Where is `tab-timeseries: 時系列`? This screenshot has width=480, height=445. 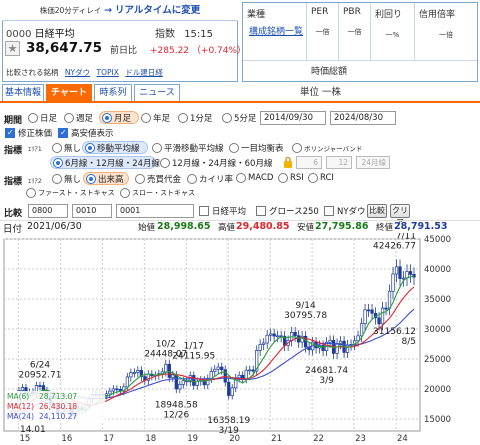
tab-timeseries: 時系列 is located at coordinates (113, 92).